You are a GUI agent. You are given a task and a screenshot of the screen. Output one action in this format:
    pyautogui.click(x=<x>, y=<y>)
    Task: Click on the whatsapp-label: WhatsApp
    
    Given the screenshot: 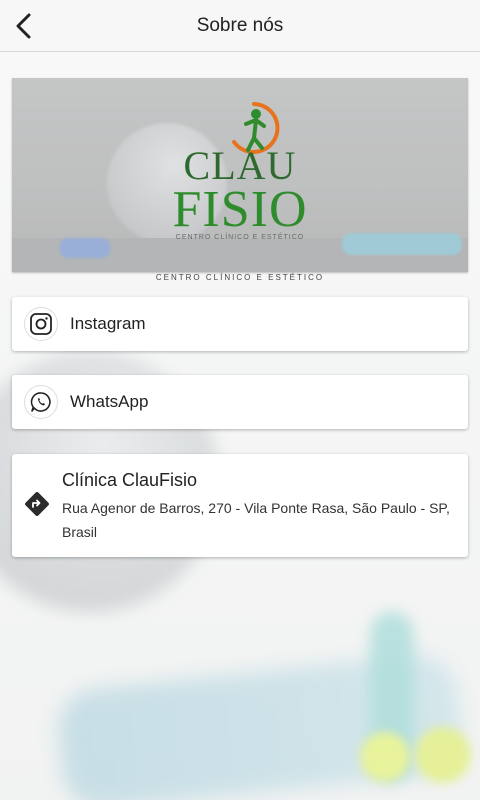 What is the action you would take?
    pyautogui.click(x=109, y=401)
    